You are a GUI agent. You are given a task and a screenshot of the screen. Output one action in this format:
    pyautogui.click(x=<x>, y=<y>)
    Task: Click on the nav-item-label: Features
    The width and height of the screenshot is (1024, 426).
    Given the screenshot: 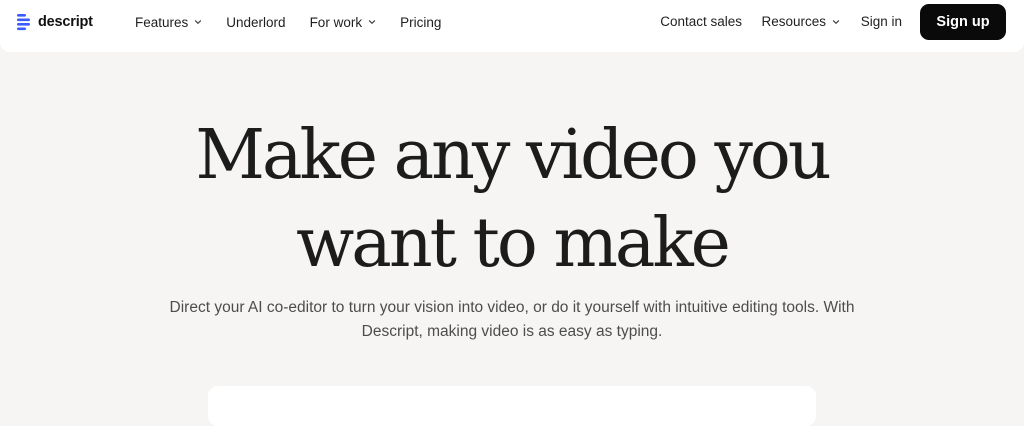 What is the action you would take?
    pyautogui.click(x=162, y=22)
    